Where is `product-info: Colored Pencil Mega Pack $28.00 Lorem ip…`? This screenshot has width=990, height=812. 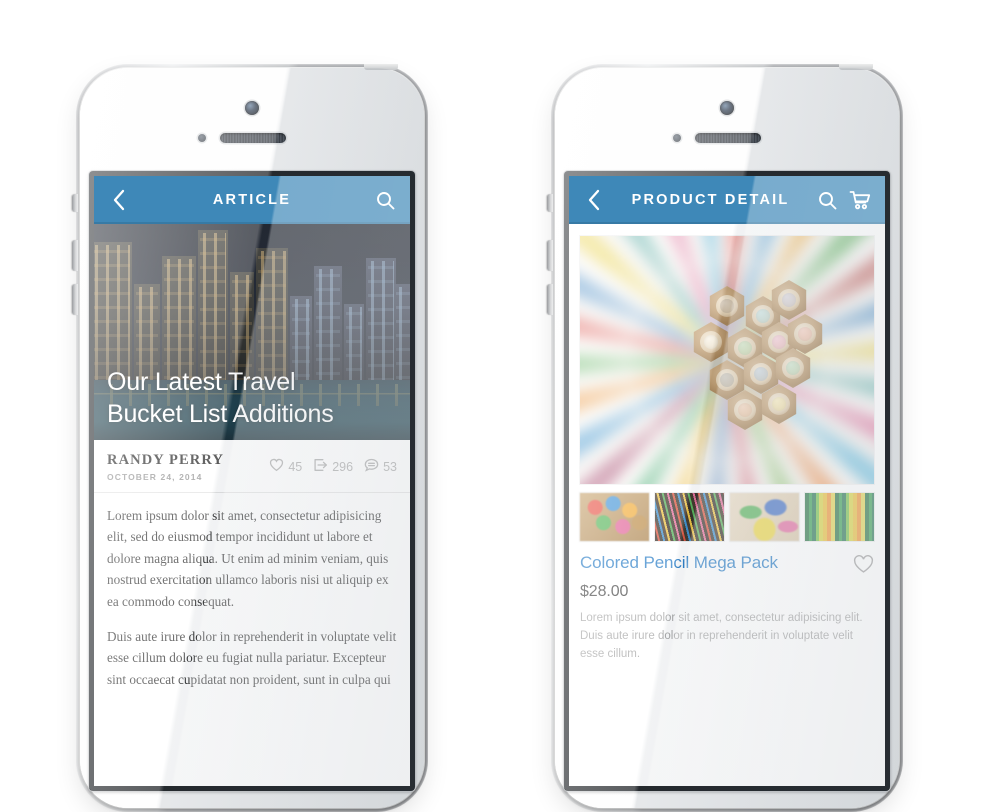 product-info: Colored Pencil Mega Pack $28.00 Lorem ip… is located at coordinates (727, 602).